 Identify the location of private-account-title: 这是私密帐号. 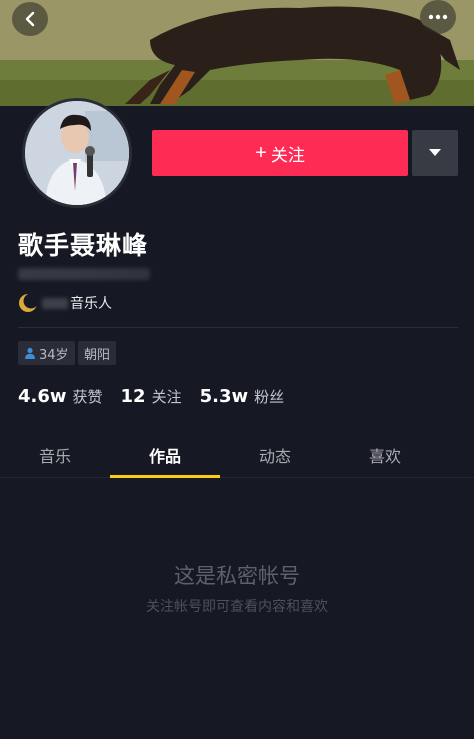
(237, 576).